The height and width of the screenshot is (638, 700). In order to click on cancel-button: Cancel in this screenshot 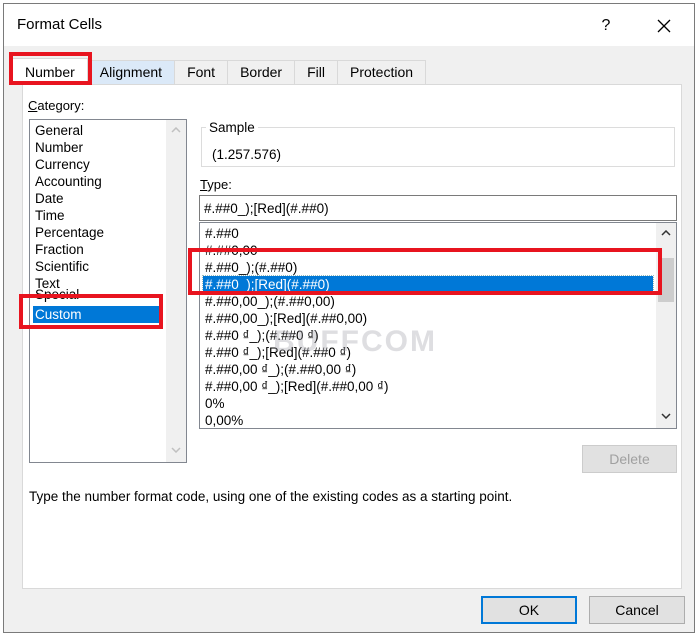, I will do `click(637, 610)`.